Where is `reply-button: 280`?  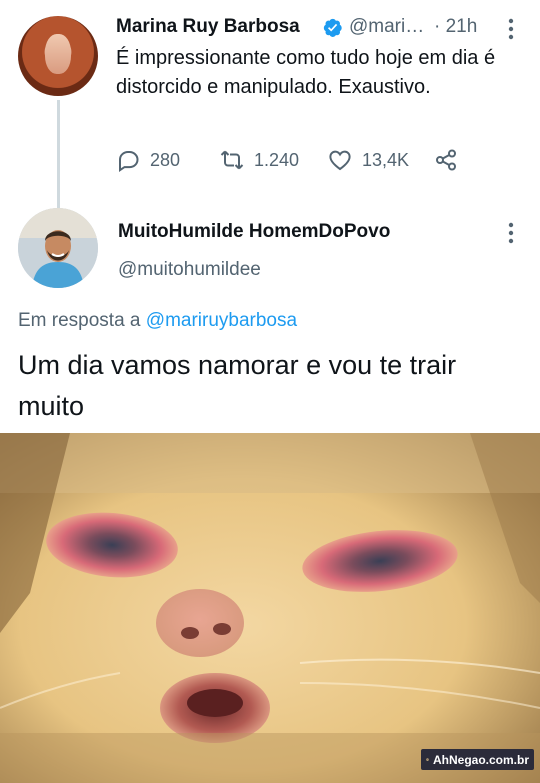
reply-button: 280 is located at coordinates (148, 160).